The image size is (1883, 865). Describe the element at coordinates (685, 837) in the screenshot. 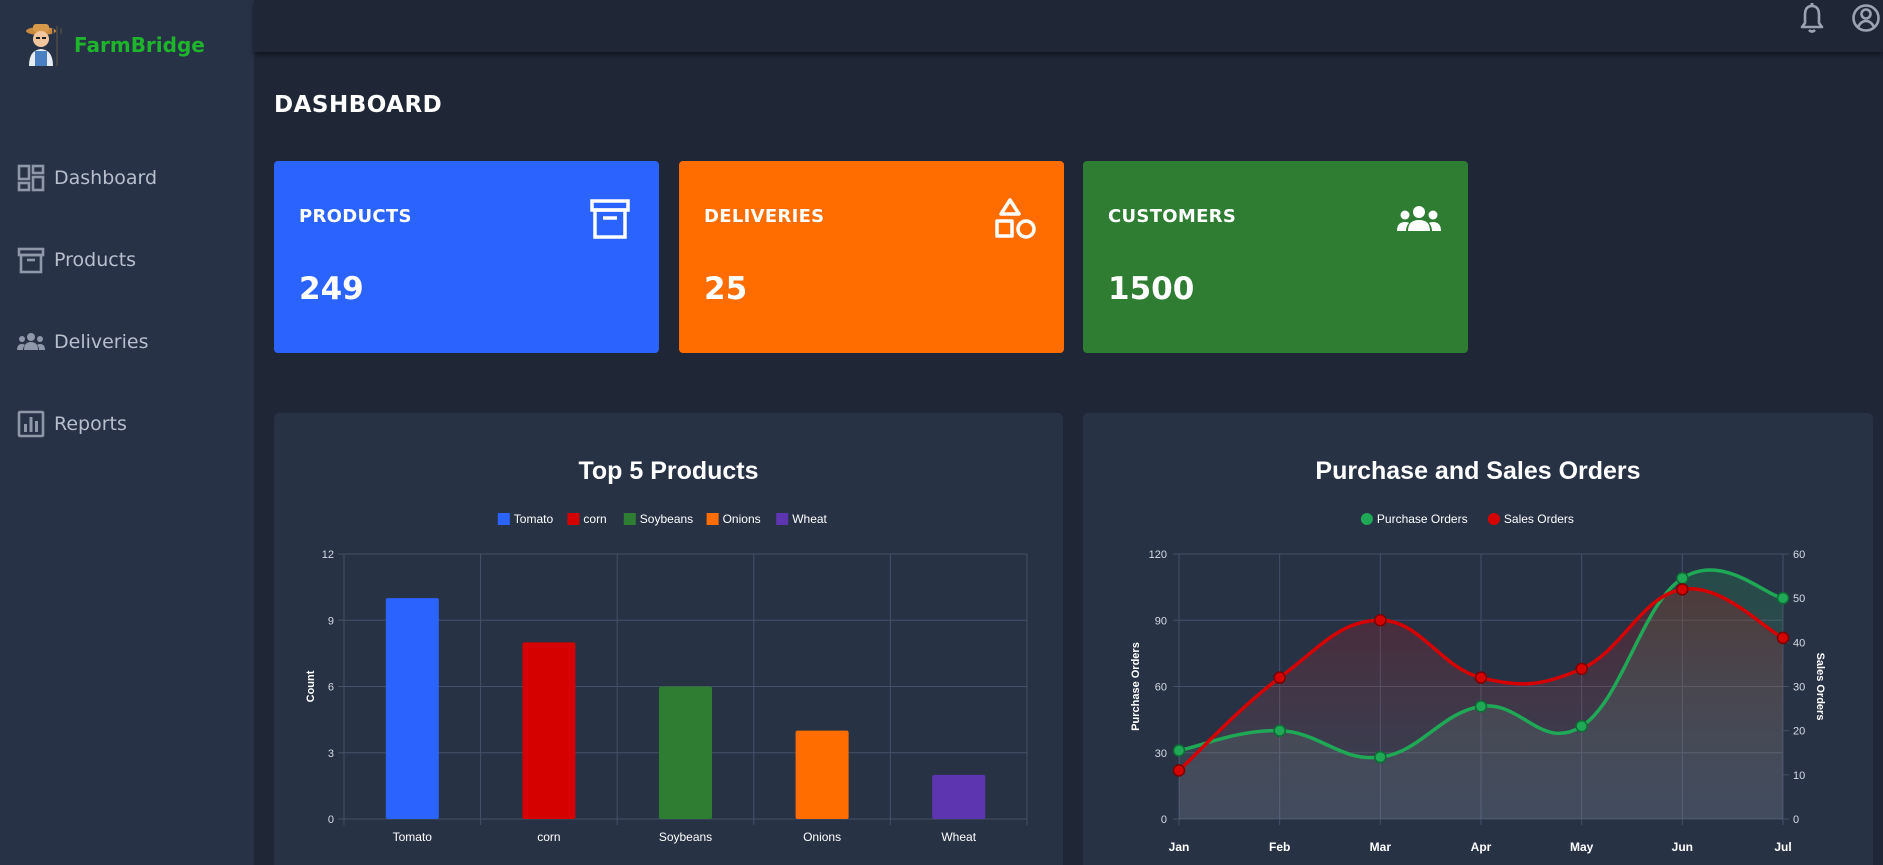

I see `x-tick-label: Soybeans` at that location.